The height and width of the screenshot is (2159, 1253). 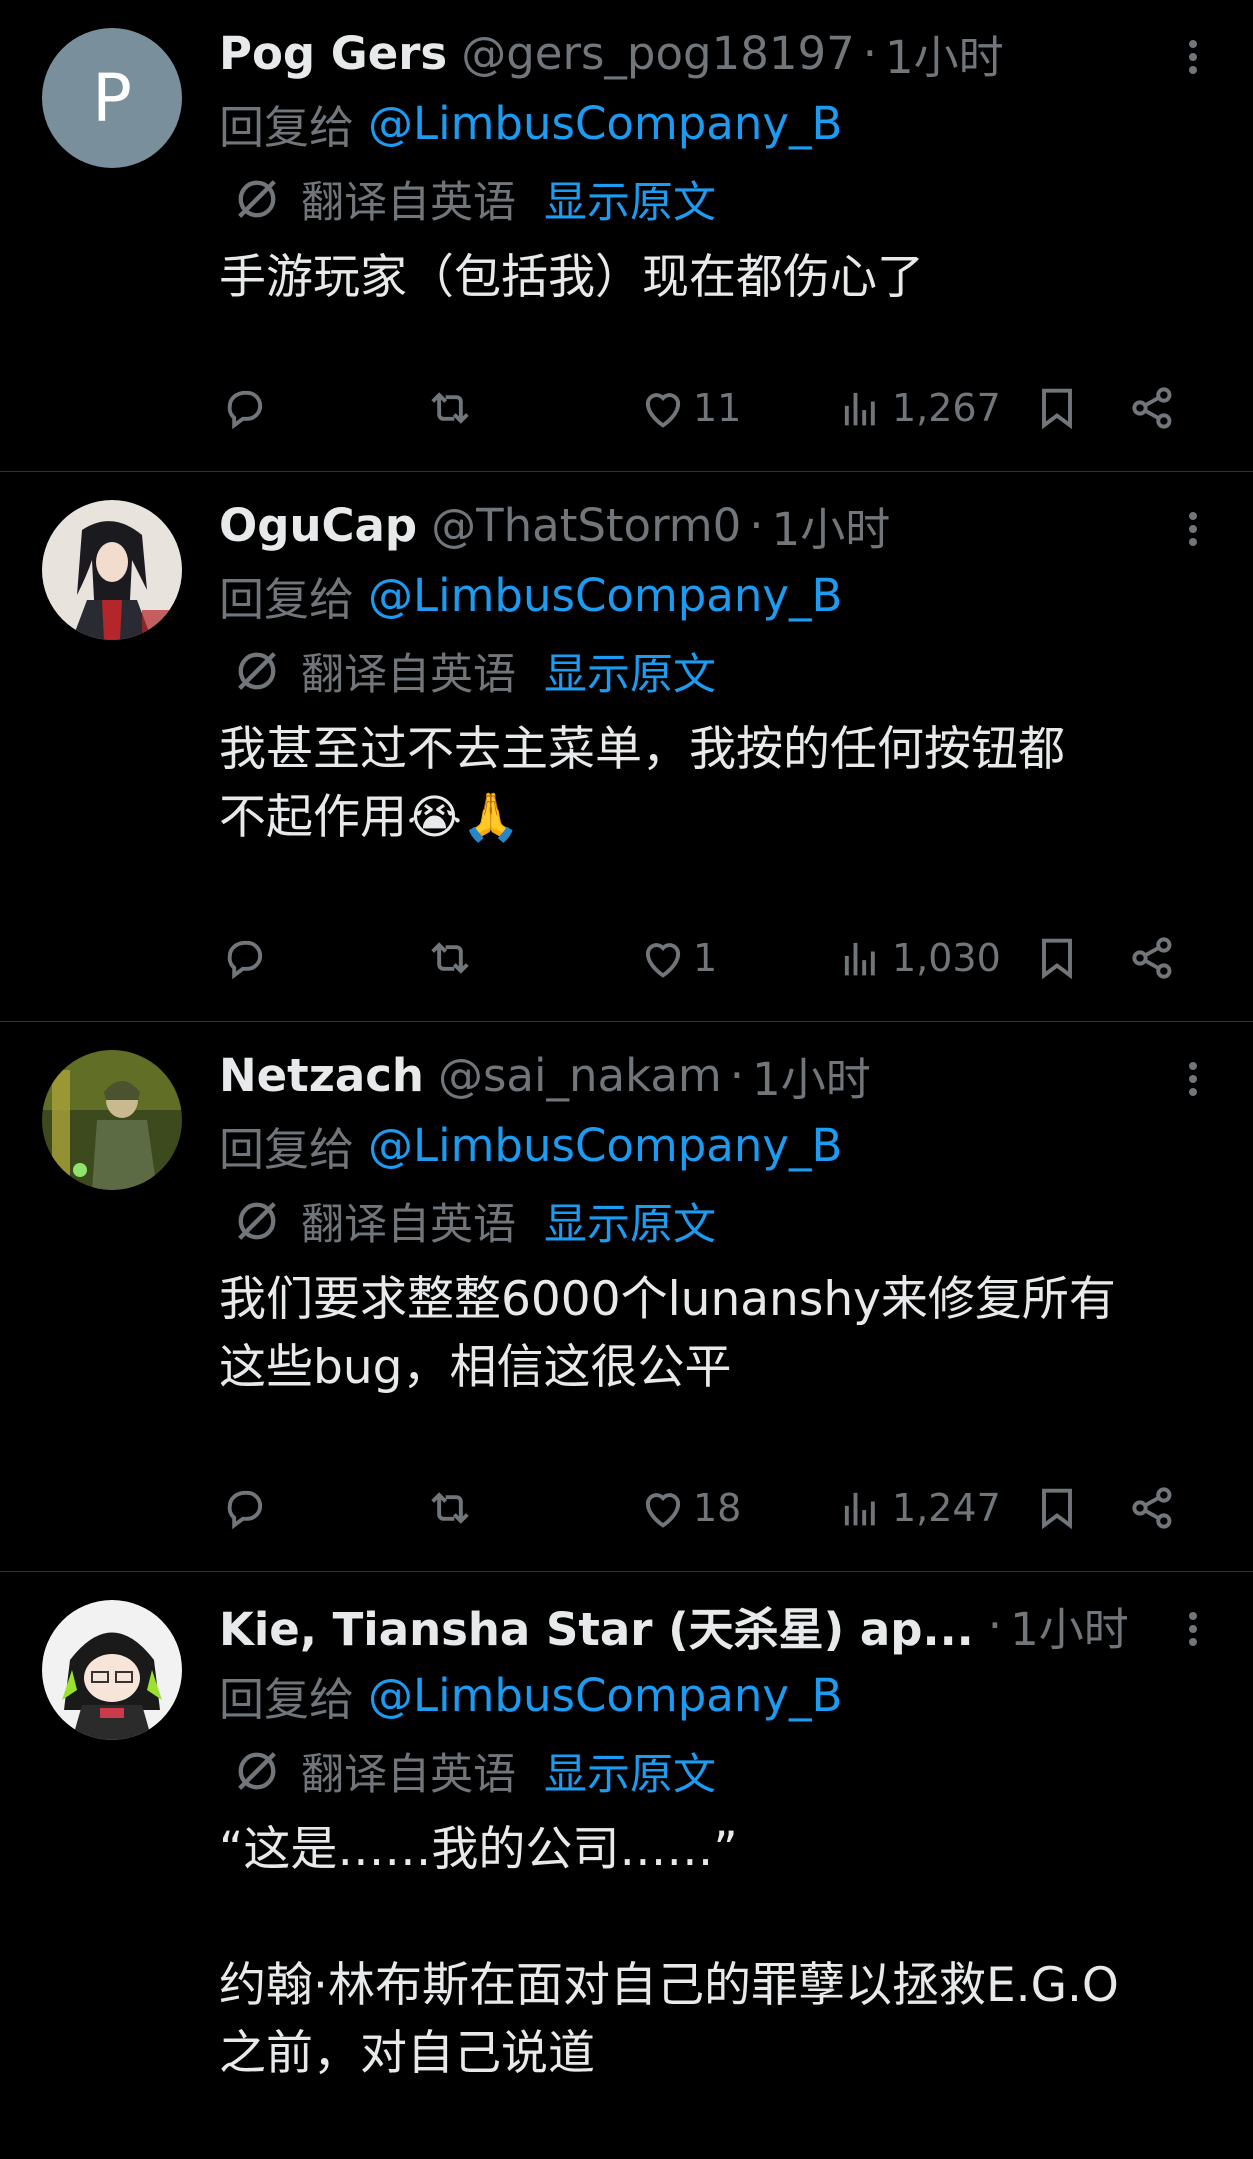 I want to click on tweet-header: Pog Gers @gers_pog18197 · 1小时, so click(x=716, y=53).